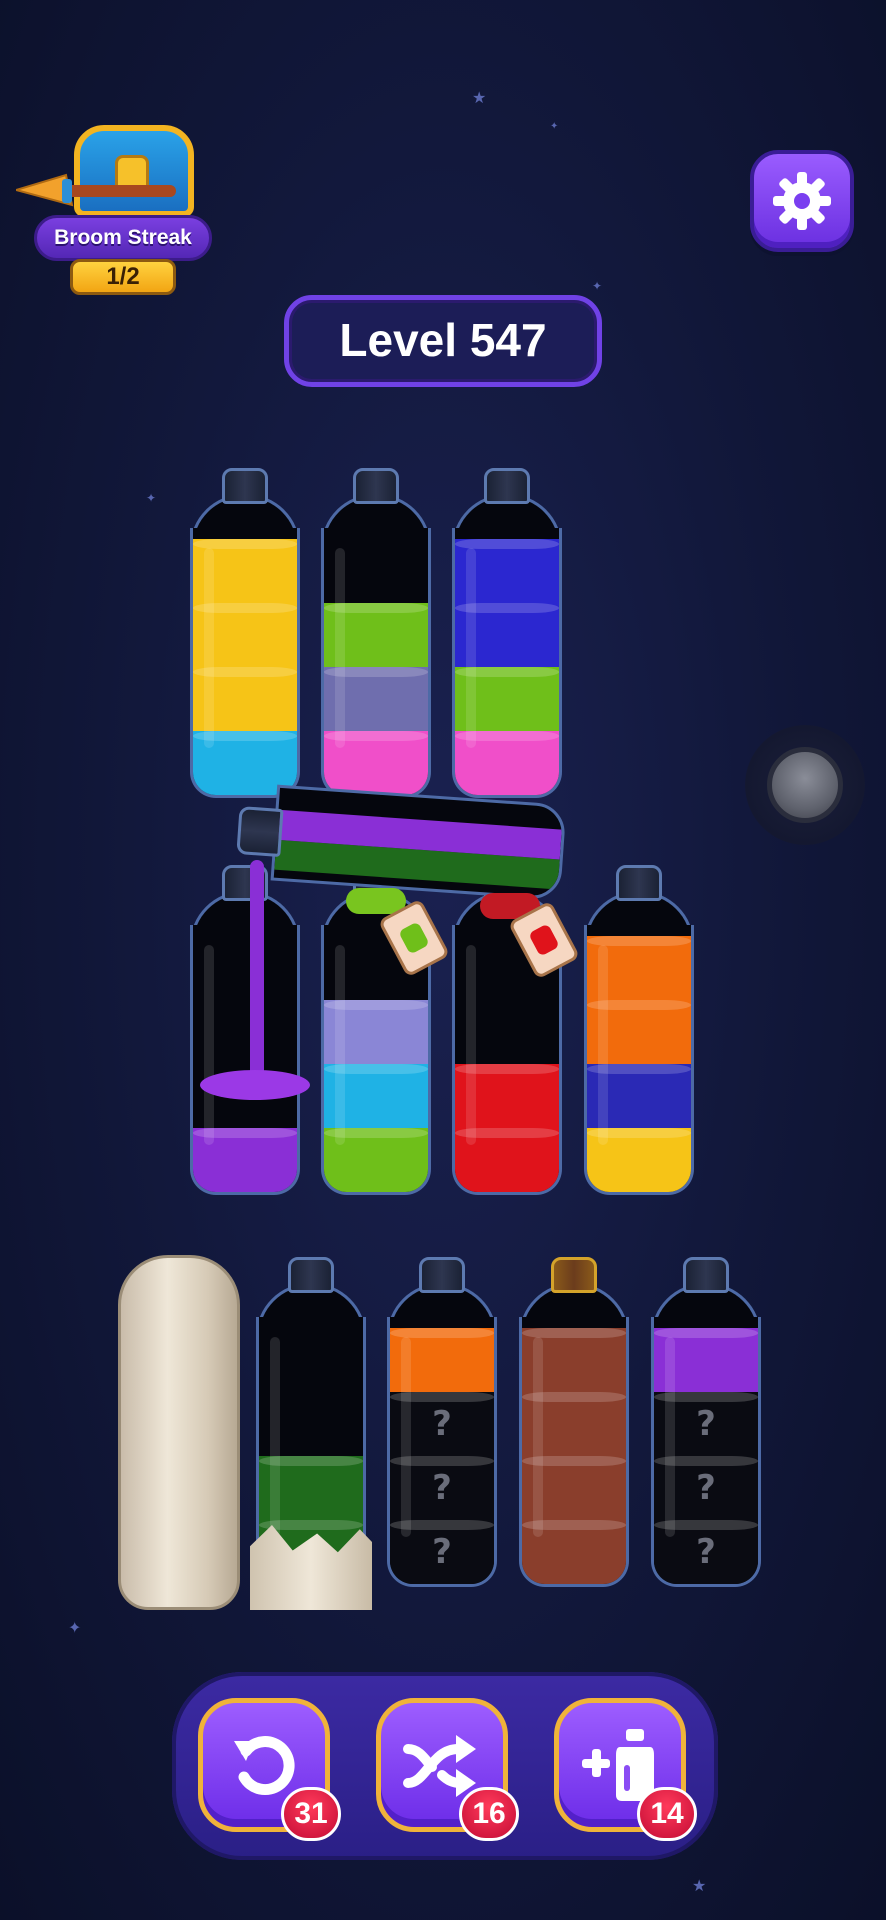  Describe the element at coordinates (443, 341) in the screenshot. I see `level-title: Level 547` at that location.